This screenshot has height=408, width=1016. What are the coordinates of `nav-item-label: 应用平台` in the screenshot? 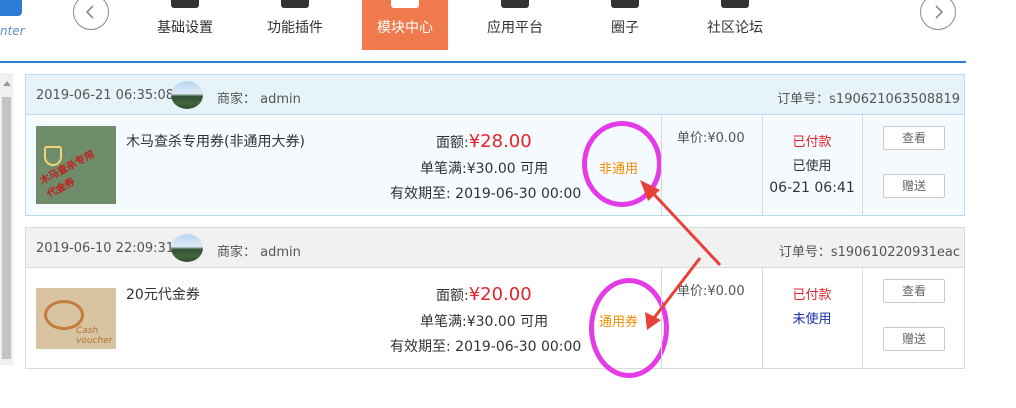 It's located at (515, 28).